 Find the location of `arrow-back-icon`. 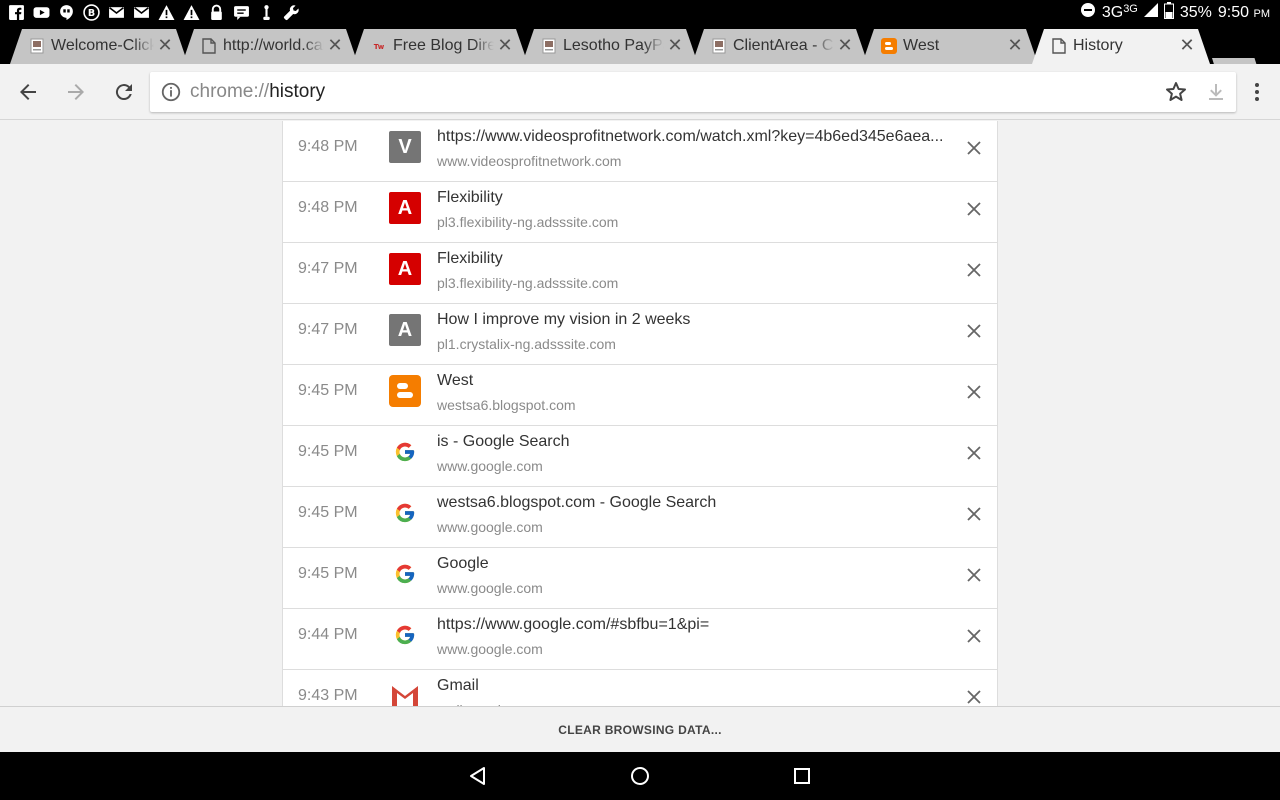

arrow-back-icon is located at coordinates (28, 92).